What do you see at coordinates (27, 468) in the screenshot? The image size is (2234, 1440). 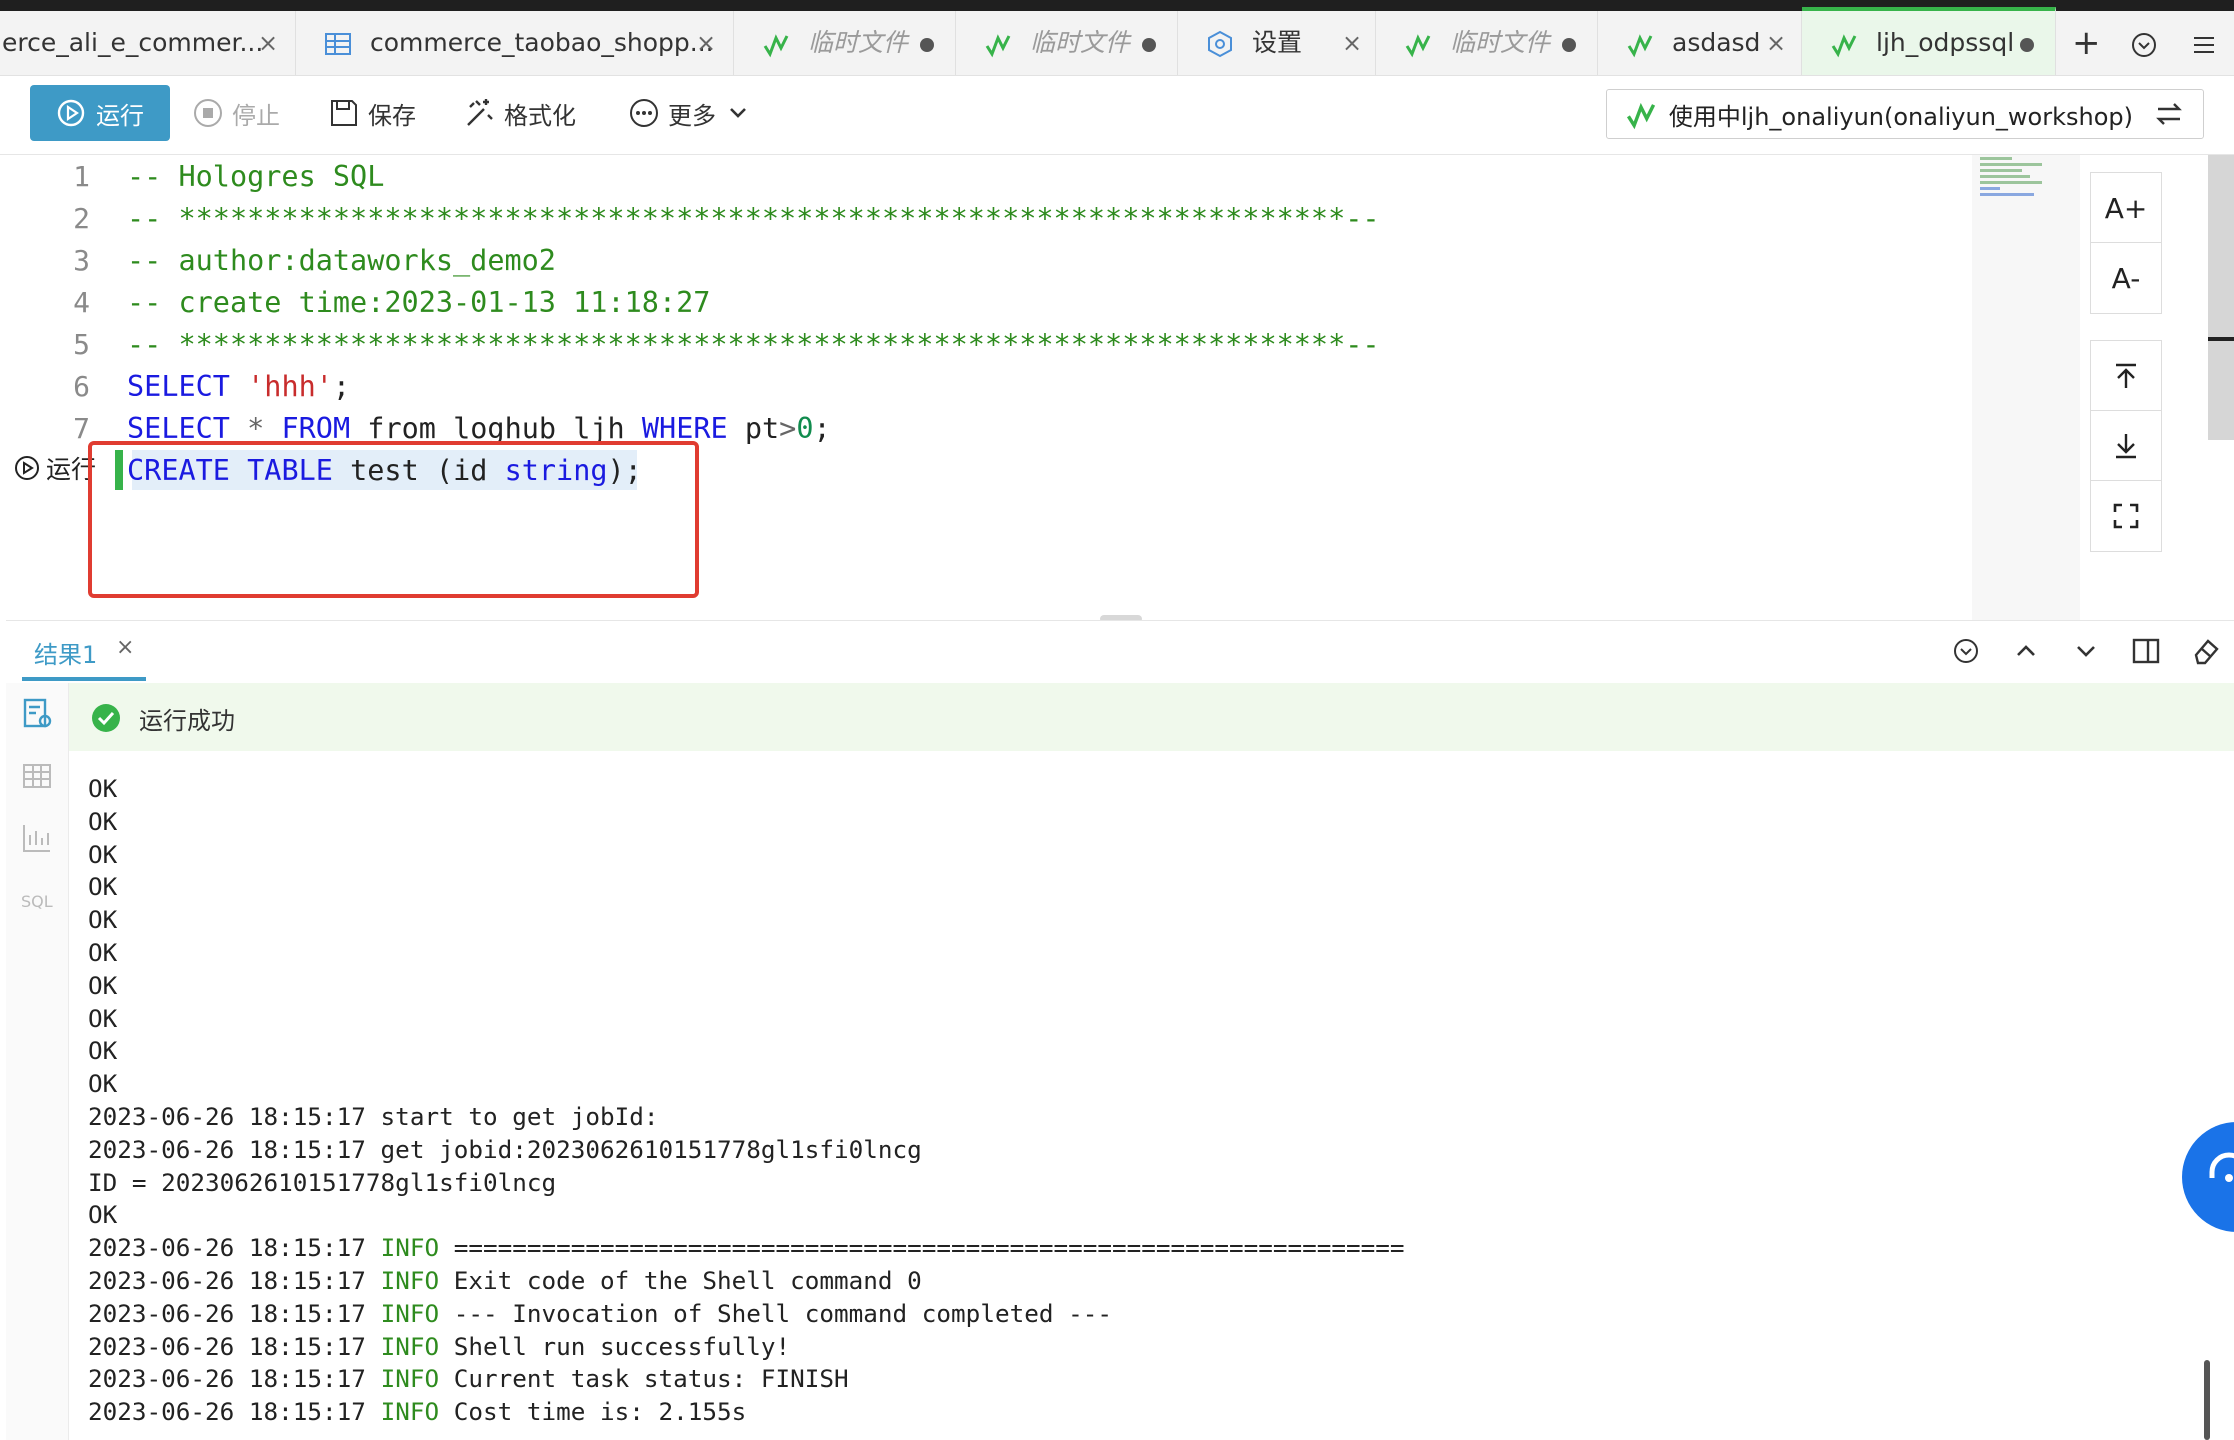 I see `run-icon` at bounding box center [27, 468].